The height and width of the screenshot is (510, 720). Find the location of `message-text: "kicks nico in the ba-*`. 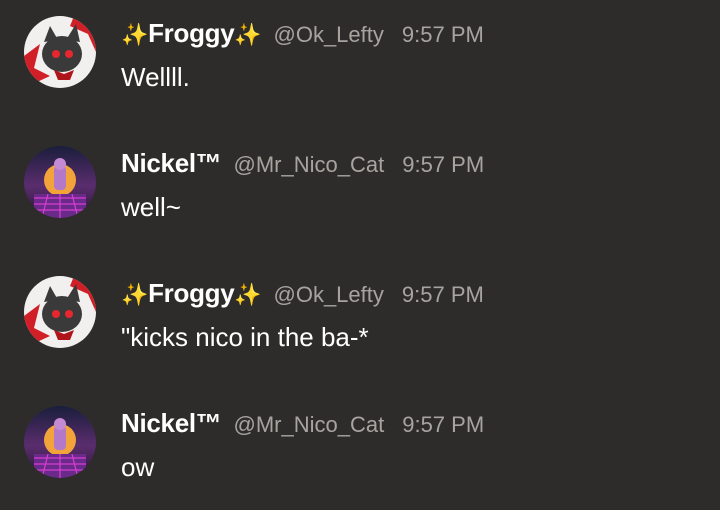

message-text: "kicks nico in the ba-* is located at coordinates (245, 337).